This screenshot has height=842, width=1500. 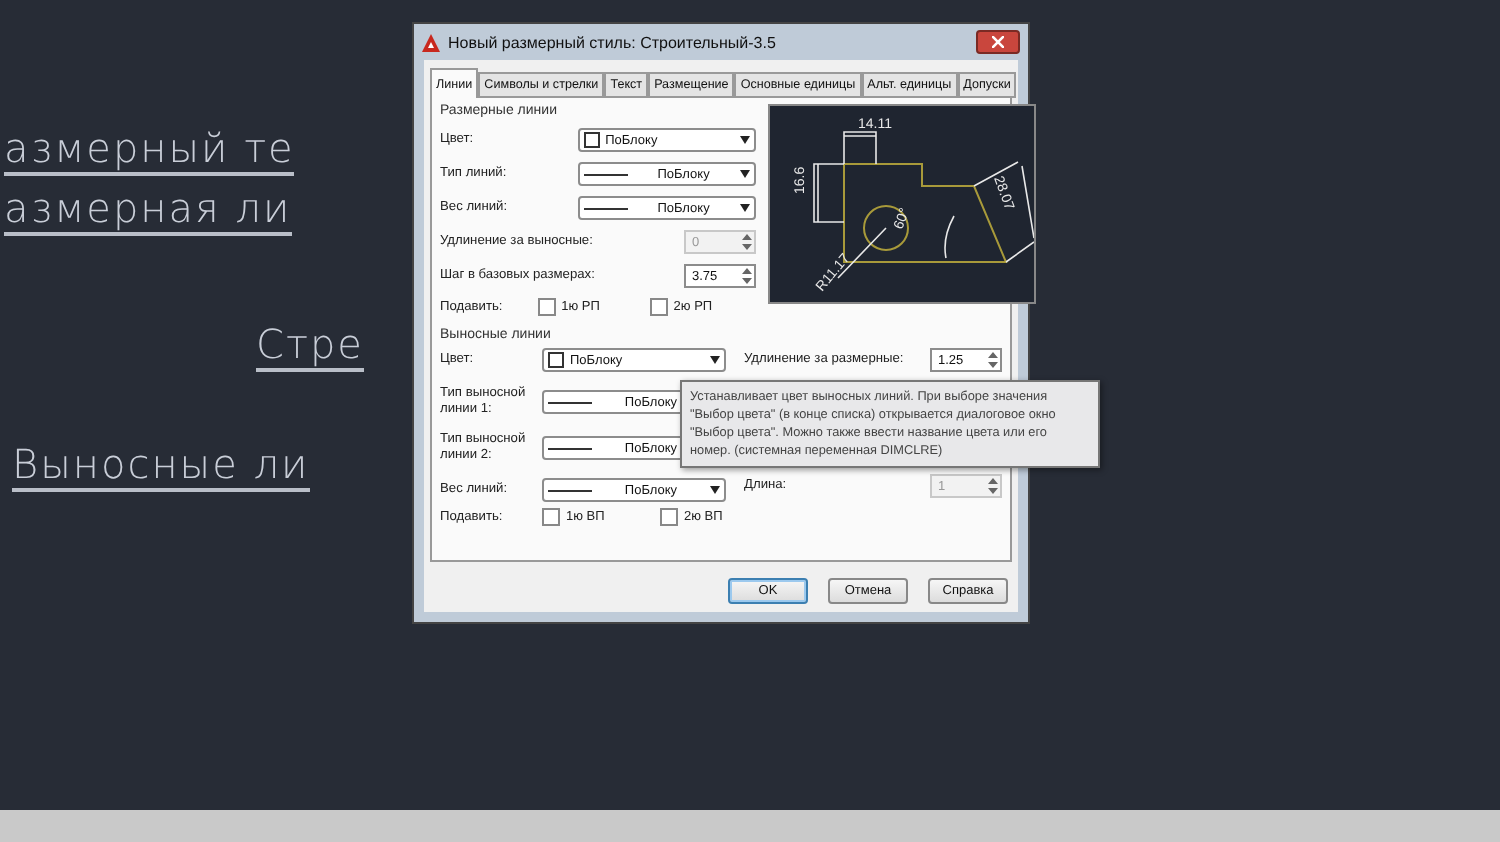 I want to click on window-title: Новый размерный стиль: Строительный-3.5, so click(x=612, y=42).